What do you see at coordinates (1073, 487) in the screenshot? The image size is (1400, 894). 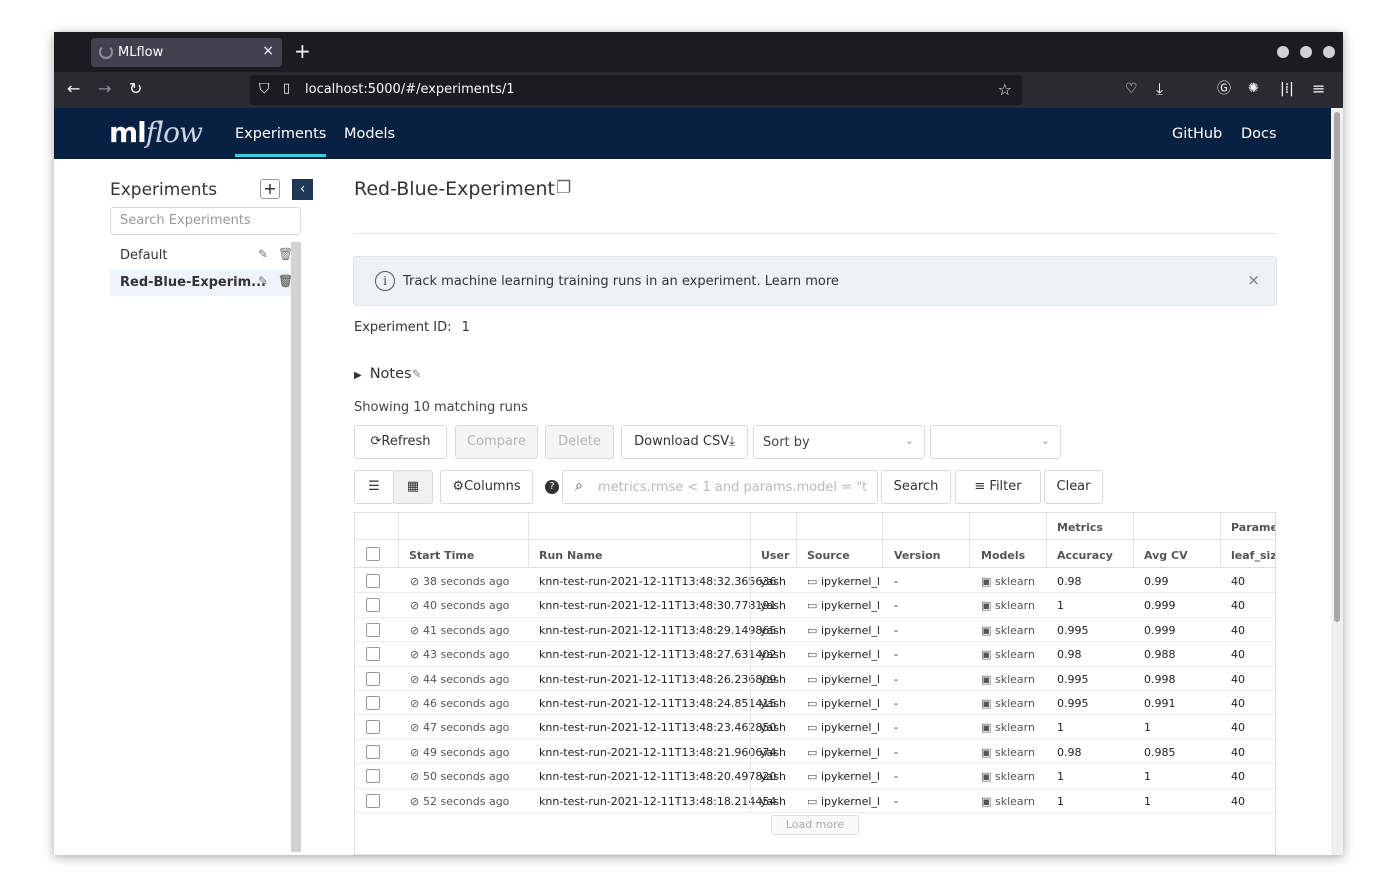 I see `clear-button: Clear` at bounding box center [1073, 487].